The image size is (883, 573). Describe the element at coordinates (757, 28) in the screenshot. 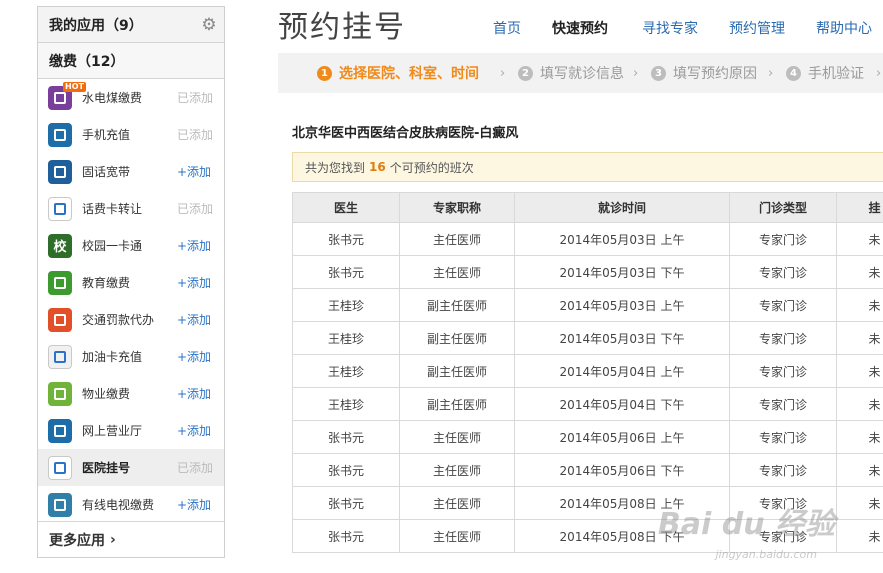

I see `nav-booking-management: 预约管理` at that location.